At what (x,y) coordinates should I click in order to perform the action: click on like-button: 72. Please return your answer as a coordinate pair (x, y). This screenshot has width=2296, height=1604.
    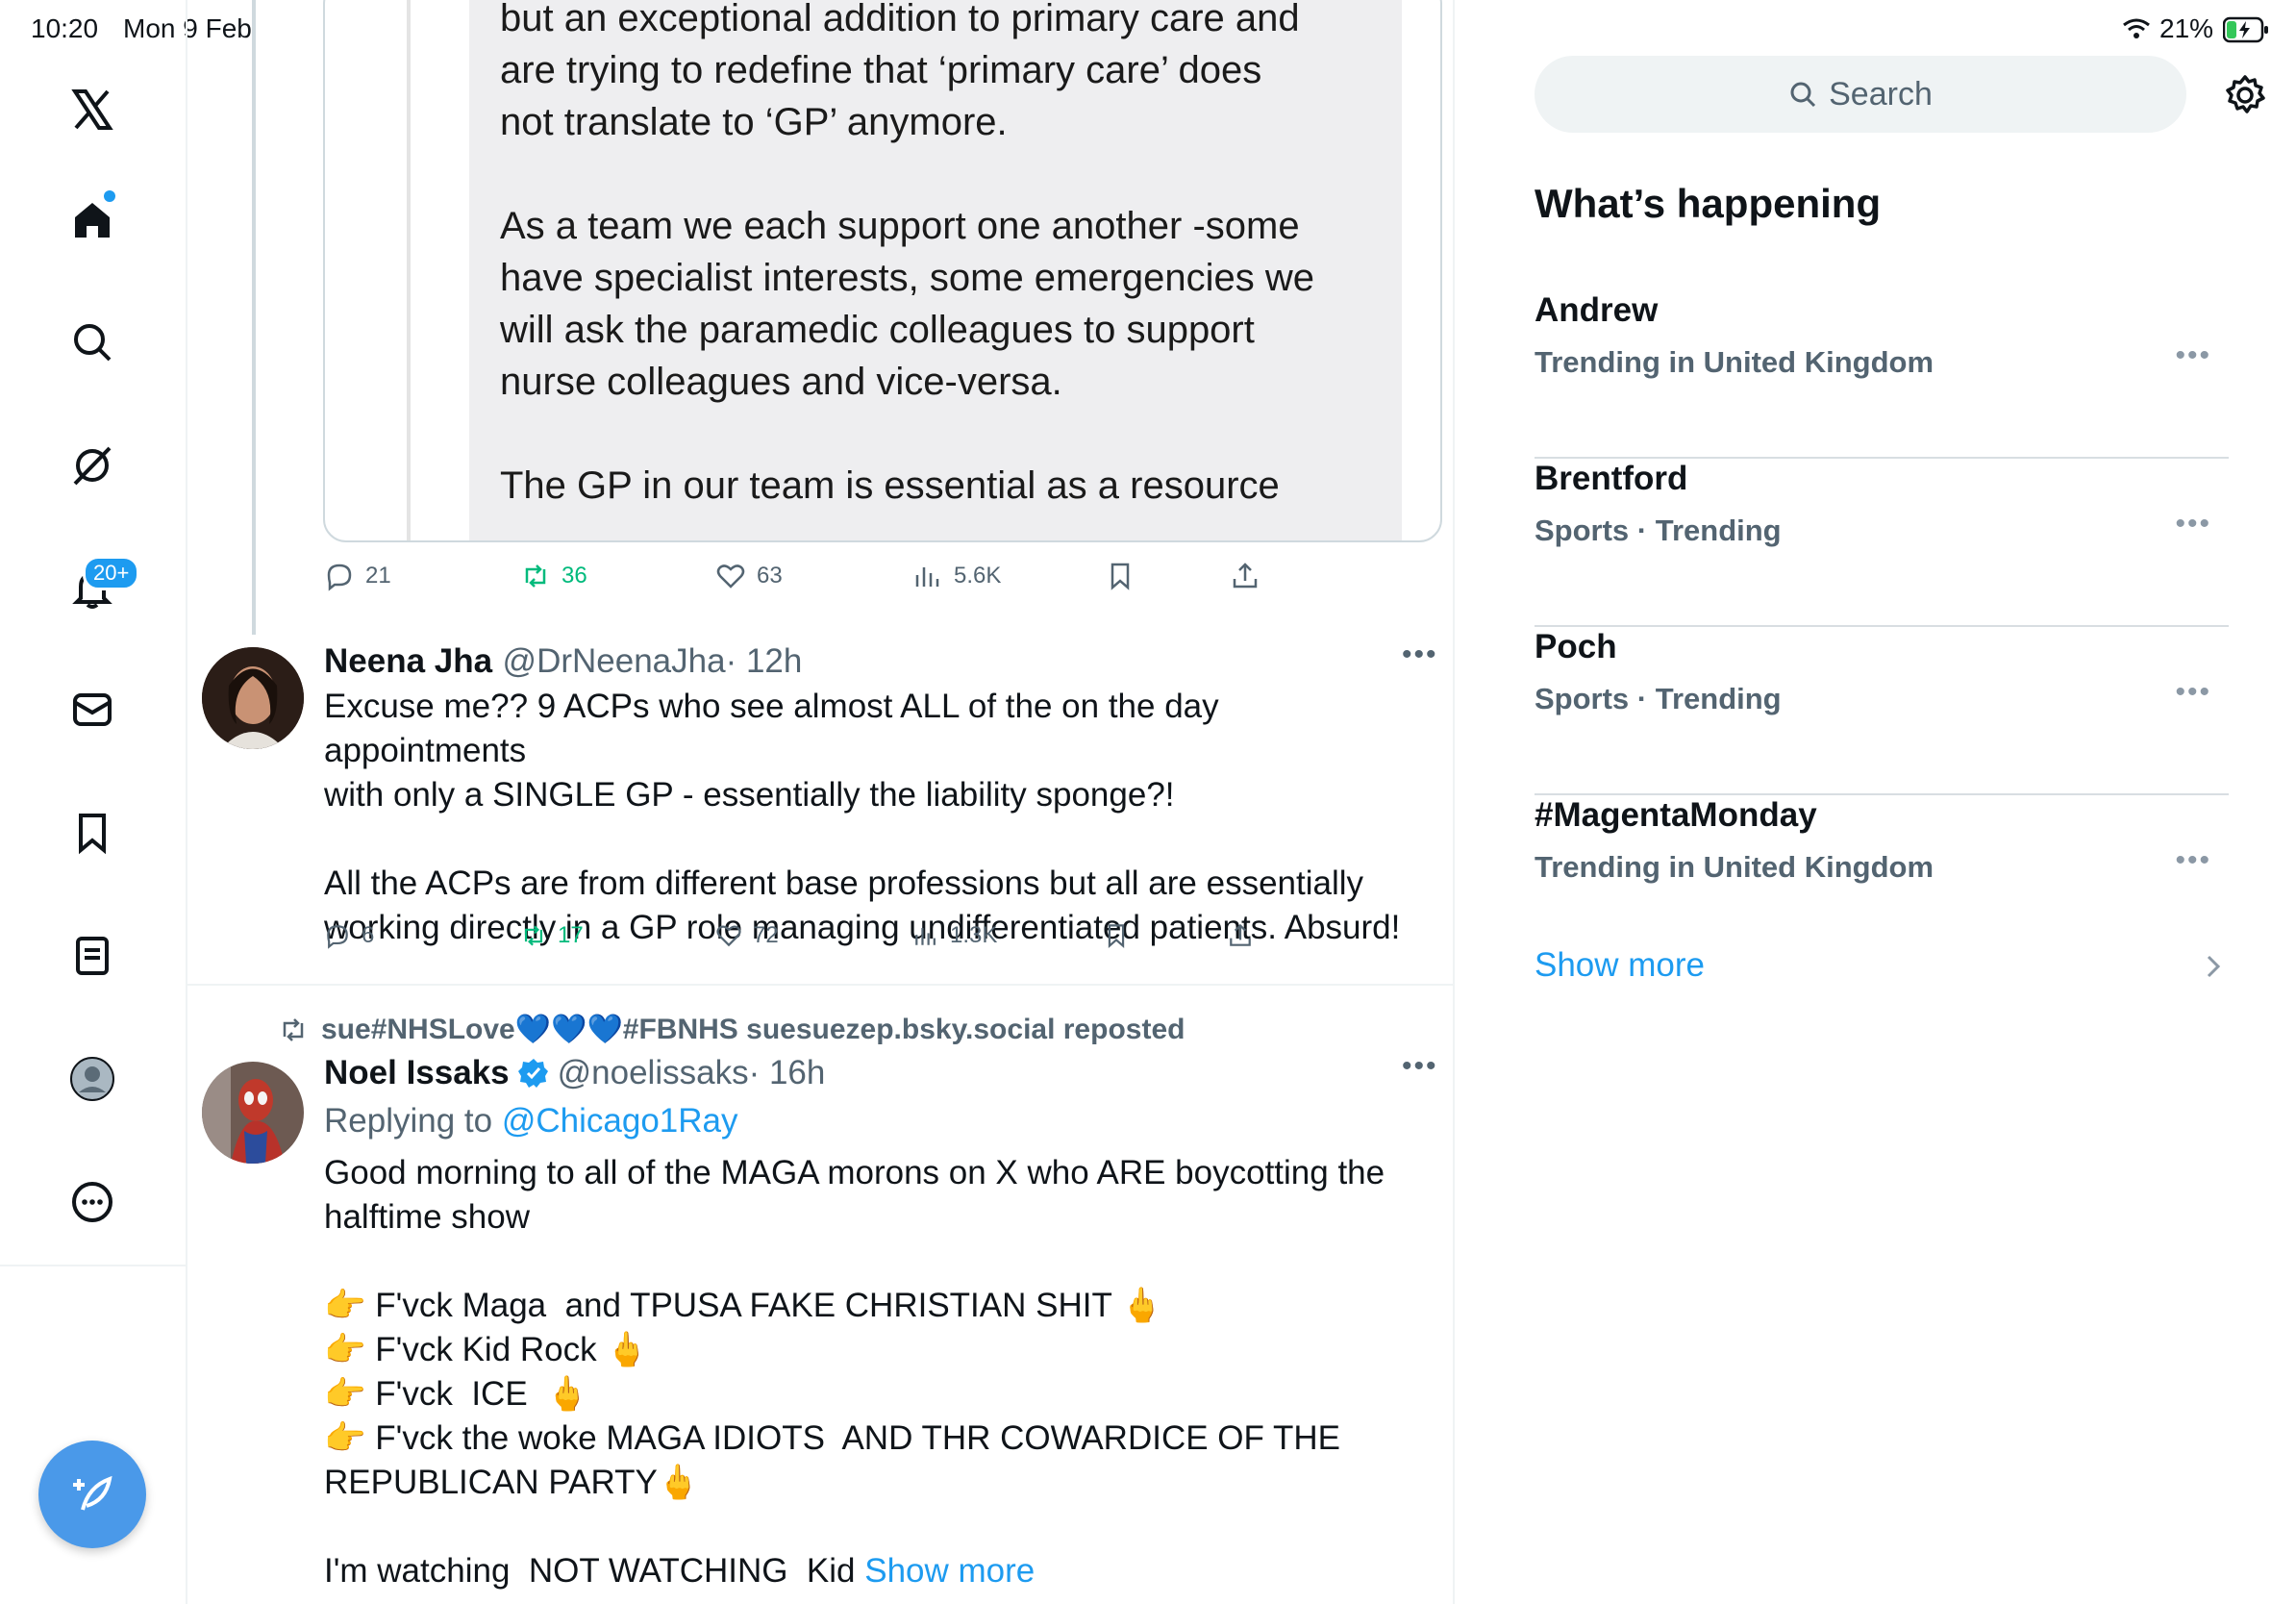
    Looking at the image, I should click on (746, 935).